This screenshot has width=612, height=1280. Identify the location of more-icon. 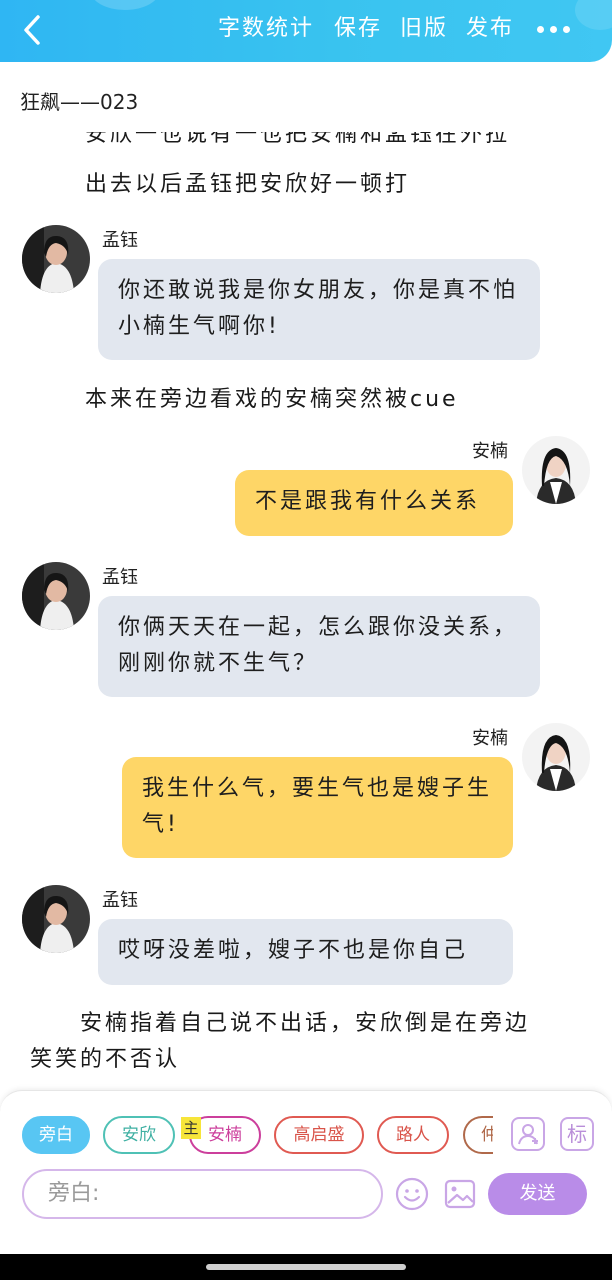
(554, 30).